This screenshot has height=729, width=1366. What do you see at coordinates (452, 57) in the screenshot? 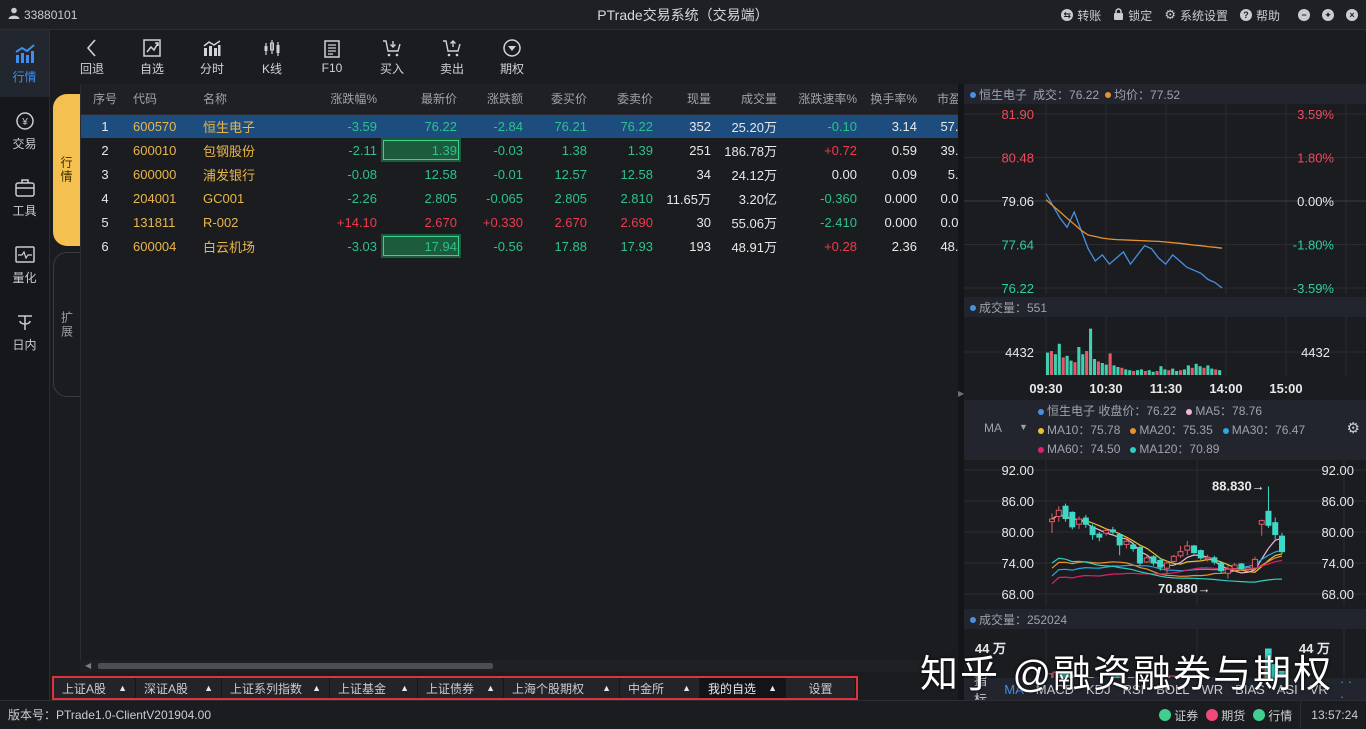
I see `sell-button: 卖出` at bounding box center [452, 57].